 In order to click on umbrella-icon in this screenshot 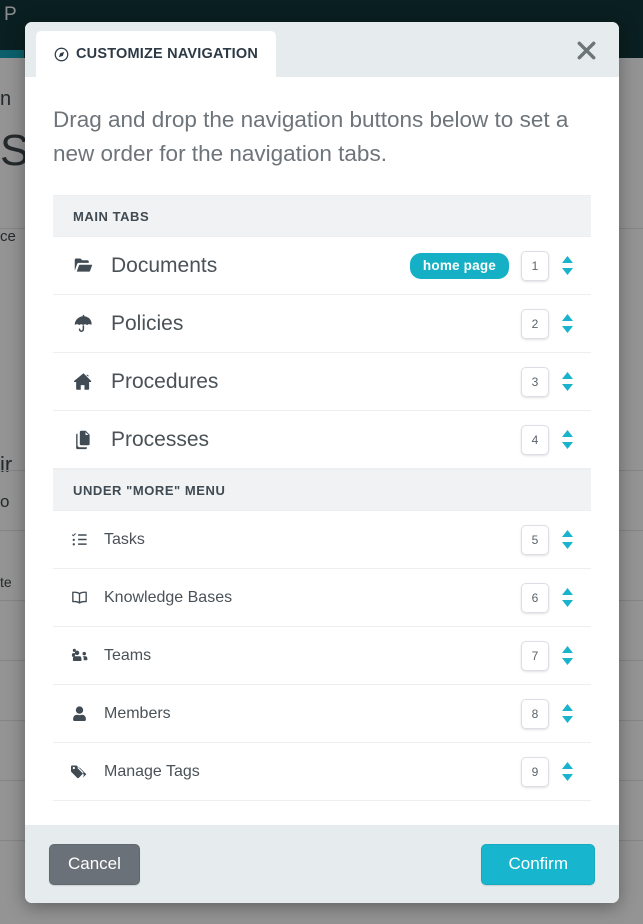, I will do `click(88, 323)`.